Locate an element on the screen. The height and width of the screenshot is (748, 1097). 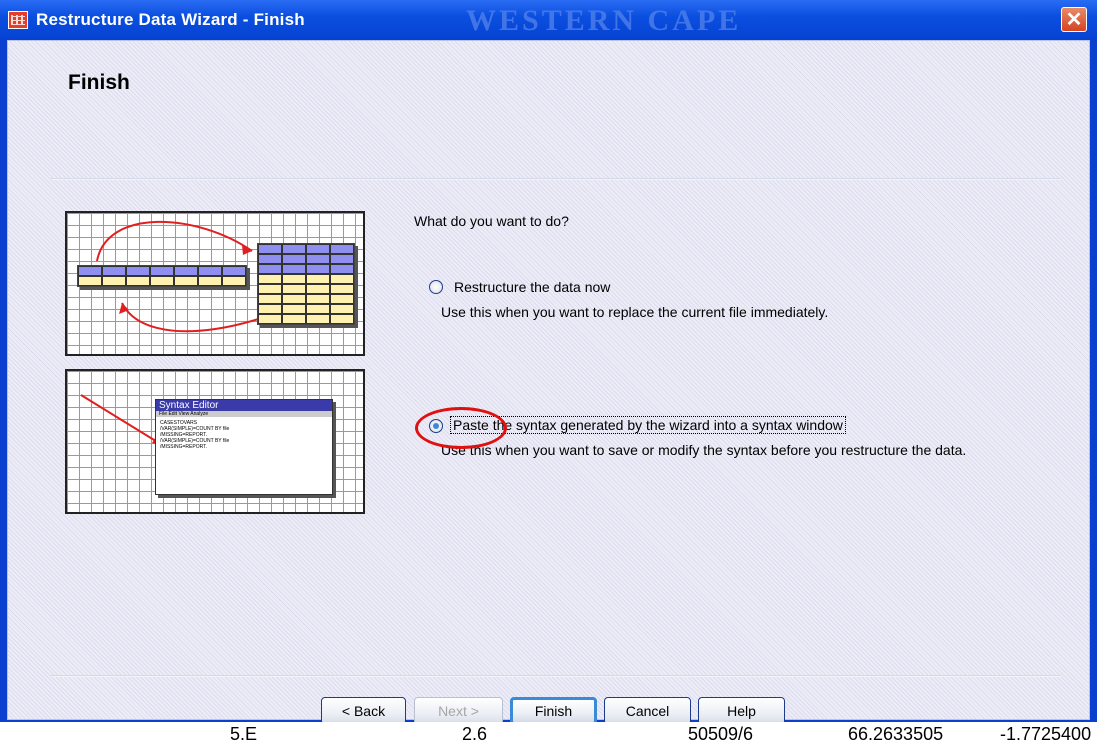
page-title: Finish is located at coordinates (99, 82).